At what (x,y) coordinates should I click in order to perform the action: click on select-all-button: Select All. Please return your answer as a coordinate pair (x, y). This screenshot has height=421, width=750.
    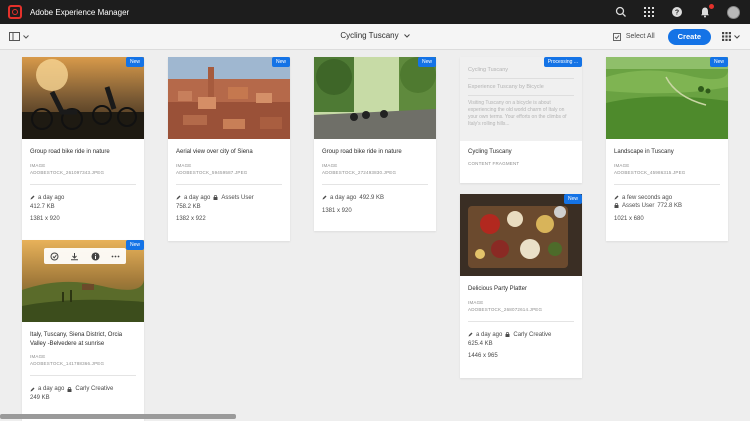
    Looking at the image, I should click on (633, 36).